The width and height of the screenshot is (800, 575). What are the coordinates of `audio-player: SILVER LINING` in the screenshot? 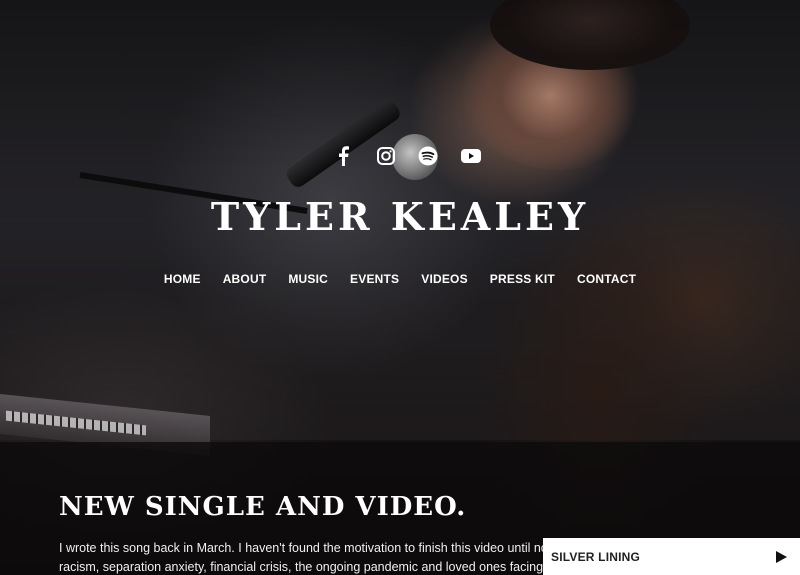 It's located at (671, 556).